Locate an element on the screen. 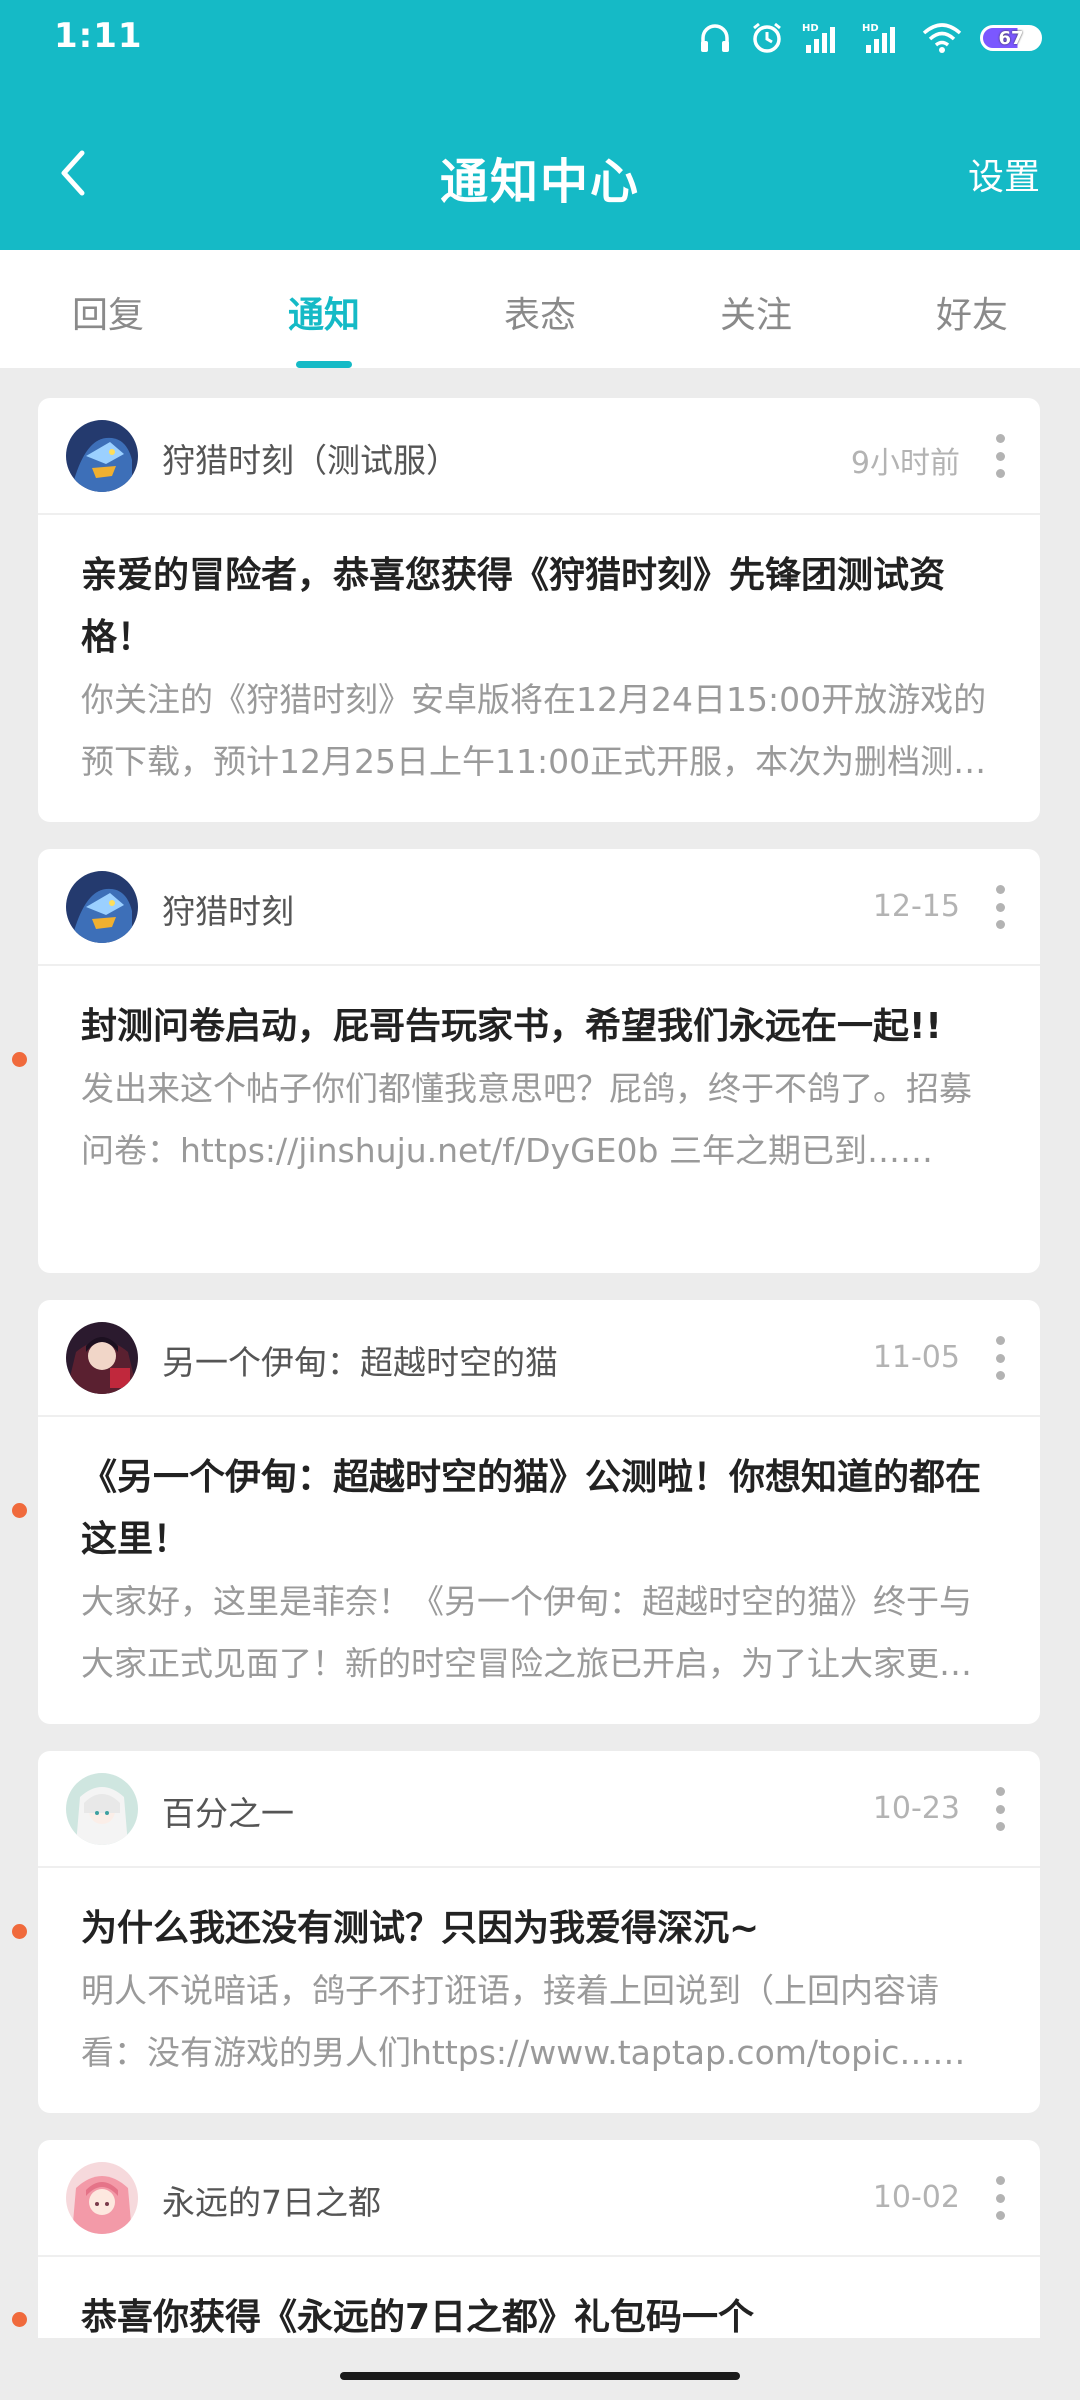 The image size is (1080, 2400). battery-level: 67 is located at coordinates (1011, 38).